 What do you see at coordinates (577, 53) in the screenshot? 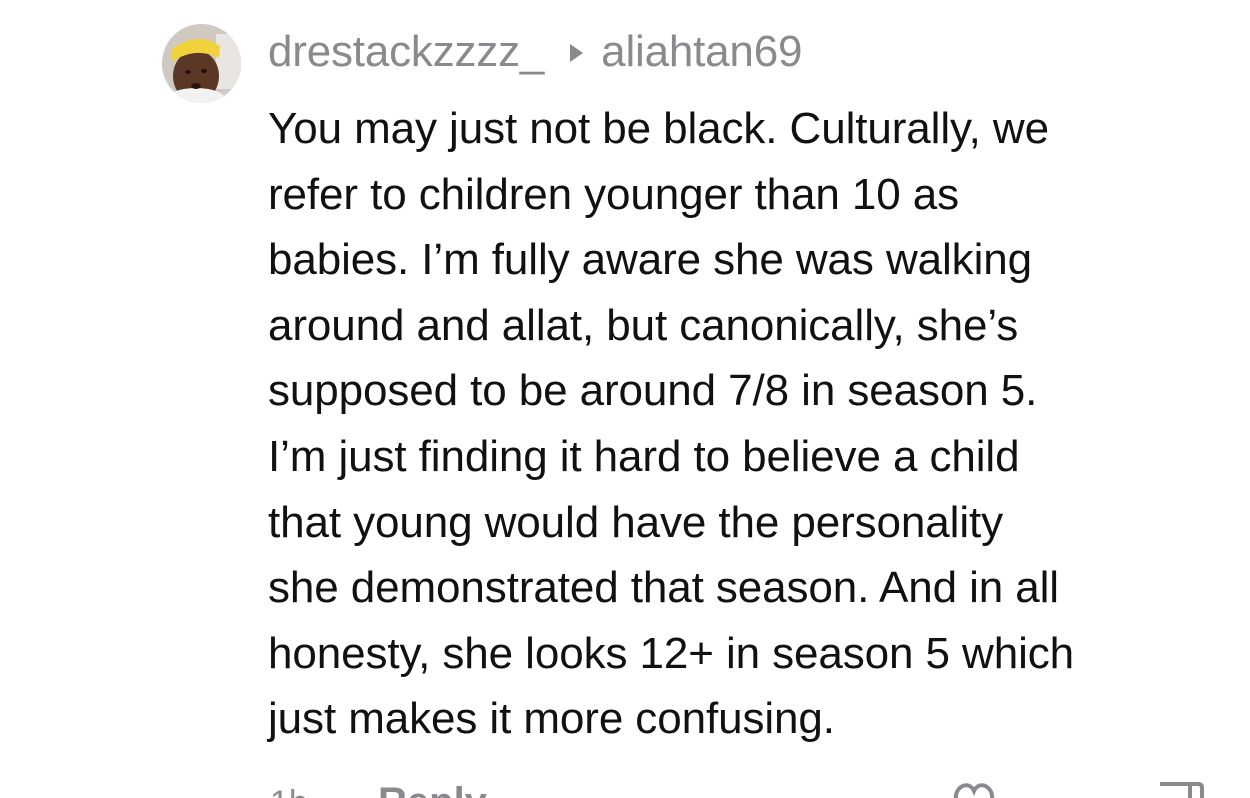
I see `reply-arrow-icon` at bounding box center [577, 53].